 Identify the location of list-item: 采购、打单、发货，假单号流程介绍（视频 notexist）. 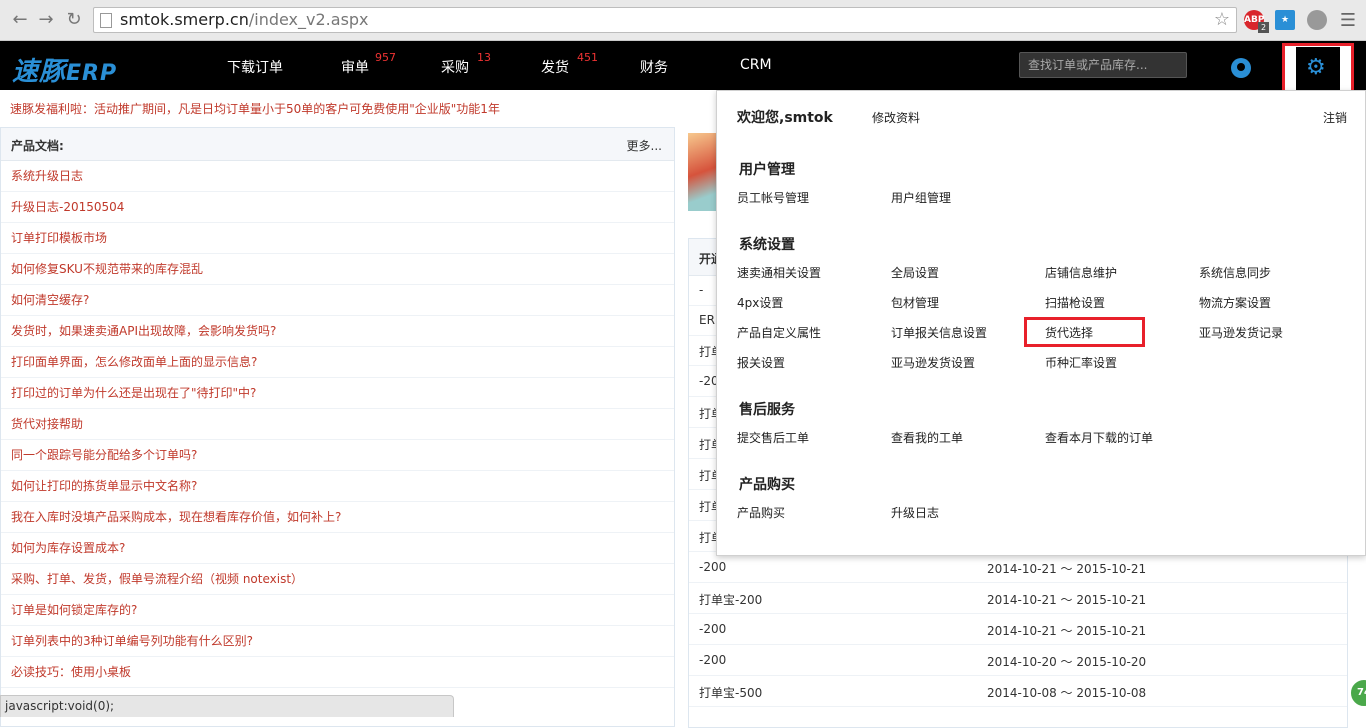
(337, 579).